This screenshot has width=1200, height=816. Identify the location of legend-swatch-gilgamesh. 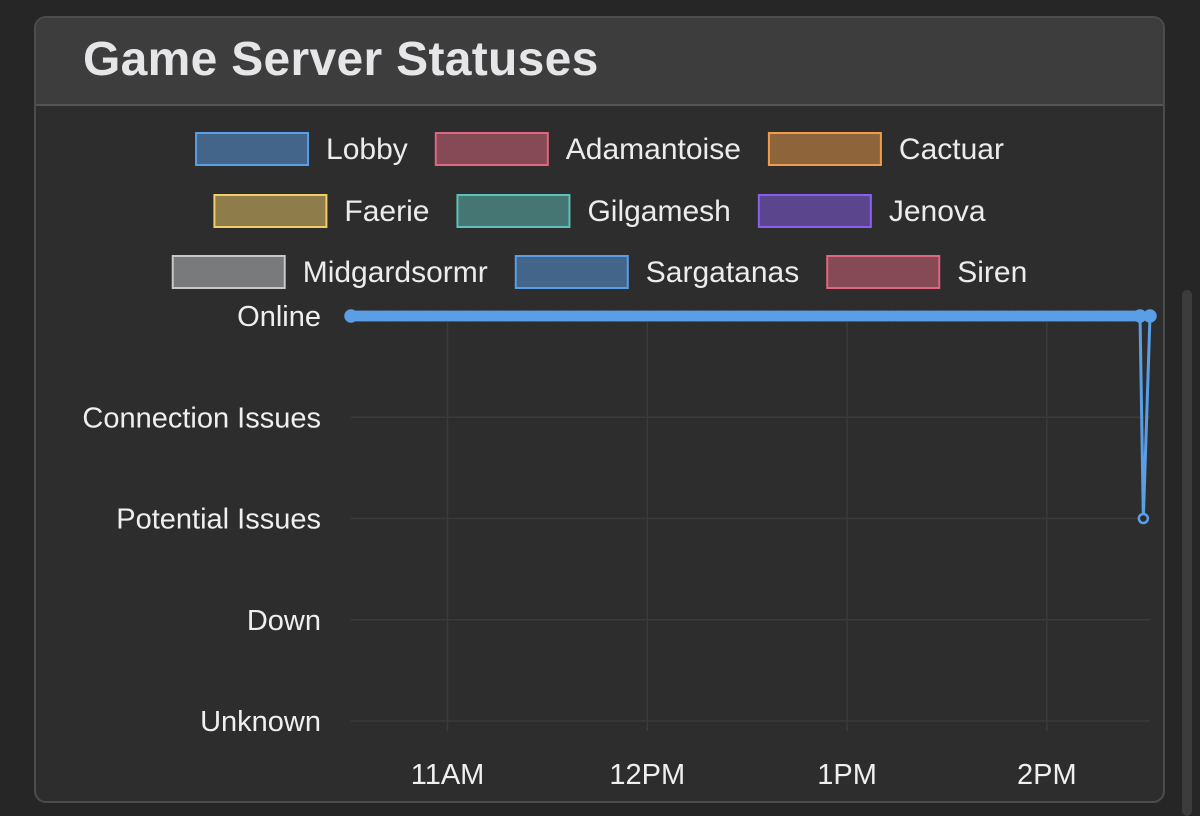
(513, 211).